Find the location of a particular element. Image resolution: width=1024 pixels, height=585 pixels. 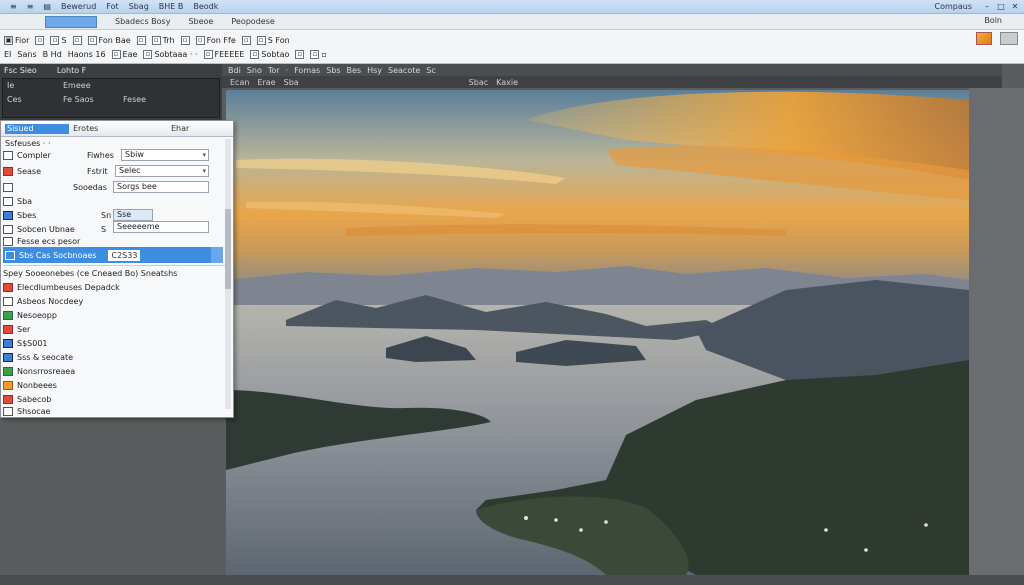

doc-tab-2: Sno is located at coordinates (254, 70).